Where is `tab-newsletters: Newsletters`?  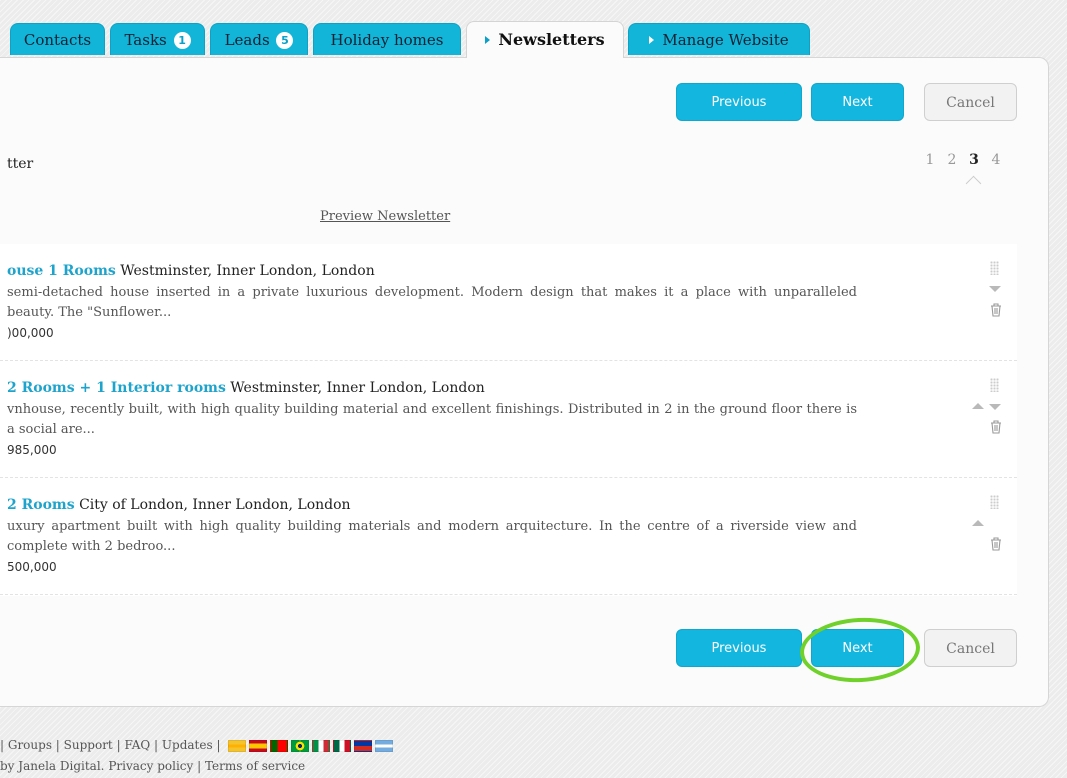 tab-newsletters: Newsletters is located at coordinates (545, 39).